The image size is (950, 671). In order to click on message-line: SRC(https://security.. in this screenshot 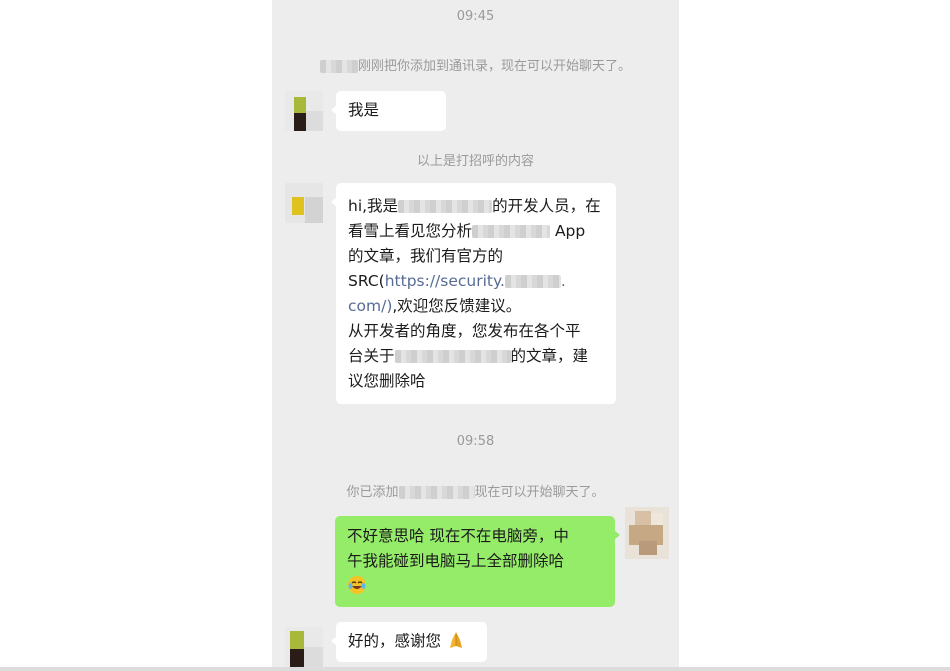, I will do `click(457, 281)`.